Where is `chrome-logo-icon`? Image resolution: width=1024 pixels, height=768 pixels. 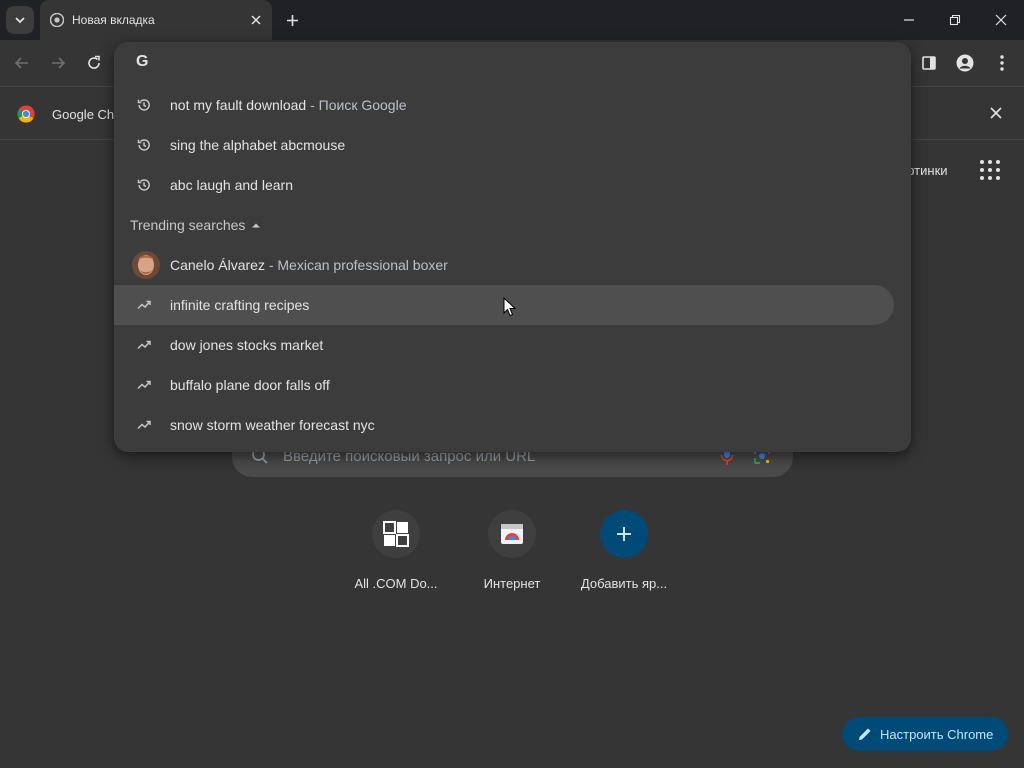 chrome-logo-icon is located at coordinates (26, 114).